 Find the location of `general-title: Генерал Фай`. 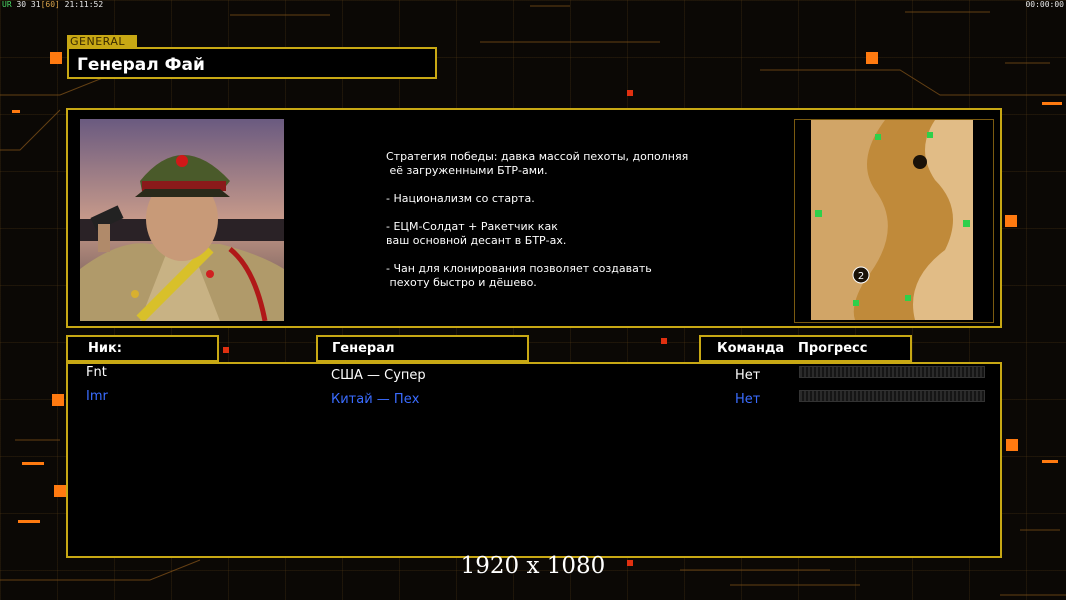

general-title: Генерал Фай is located at coordinates (141, 65).